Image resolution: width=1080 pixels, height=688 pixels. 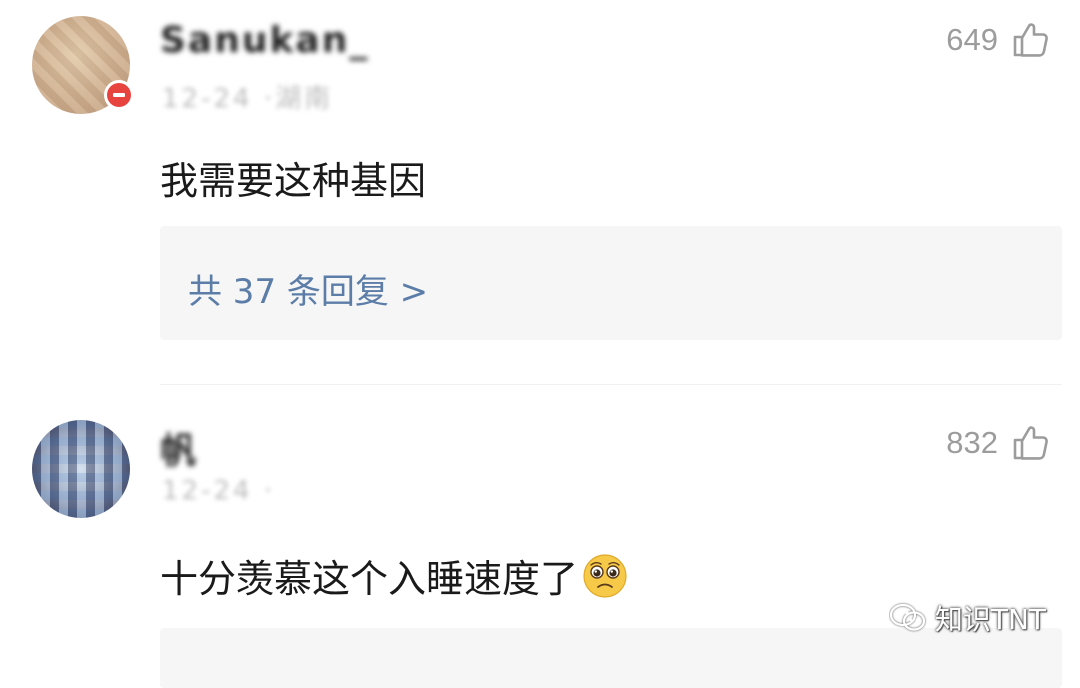 I want to click on comment-text: 我需要这种基因, so click(x=293, y=177).